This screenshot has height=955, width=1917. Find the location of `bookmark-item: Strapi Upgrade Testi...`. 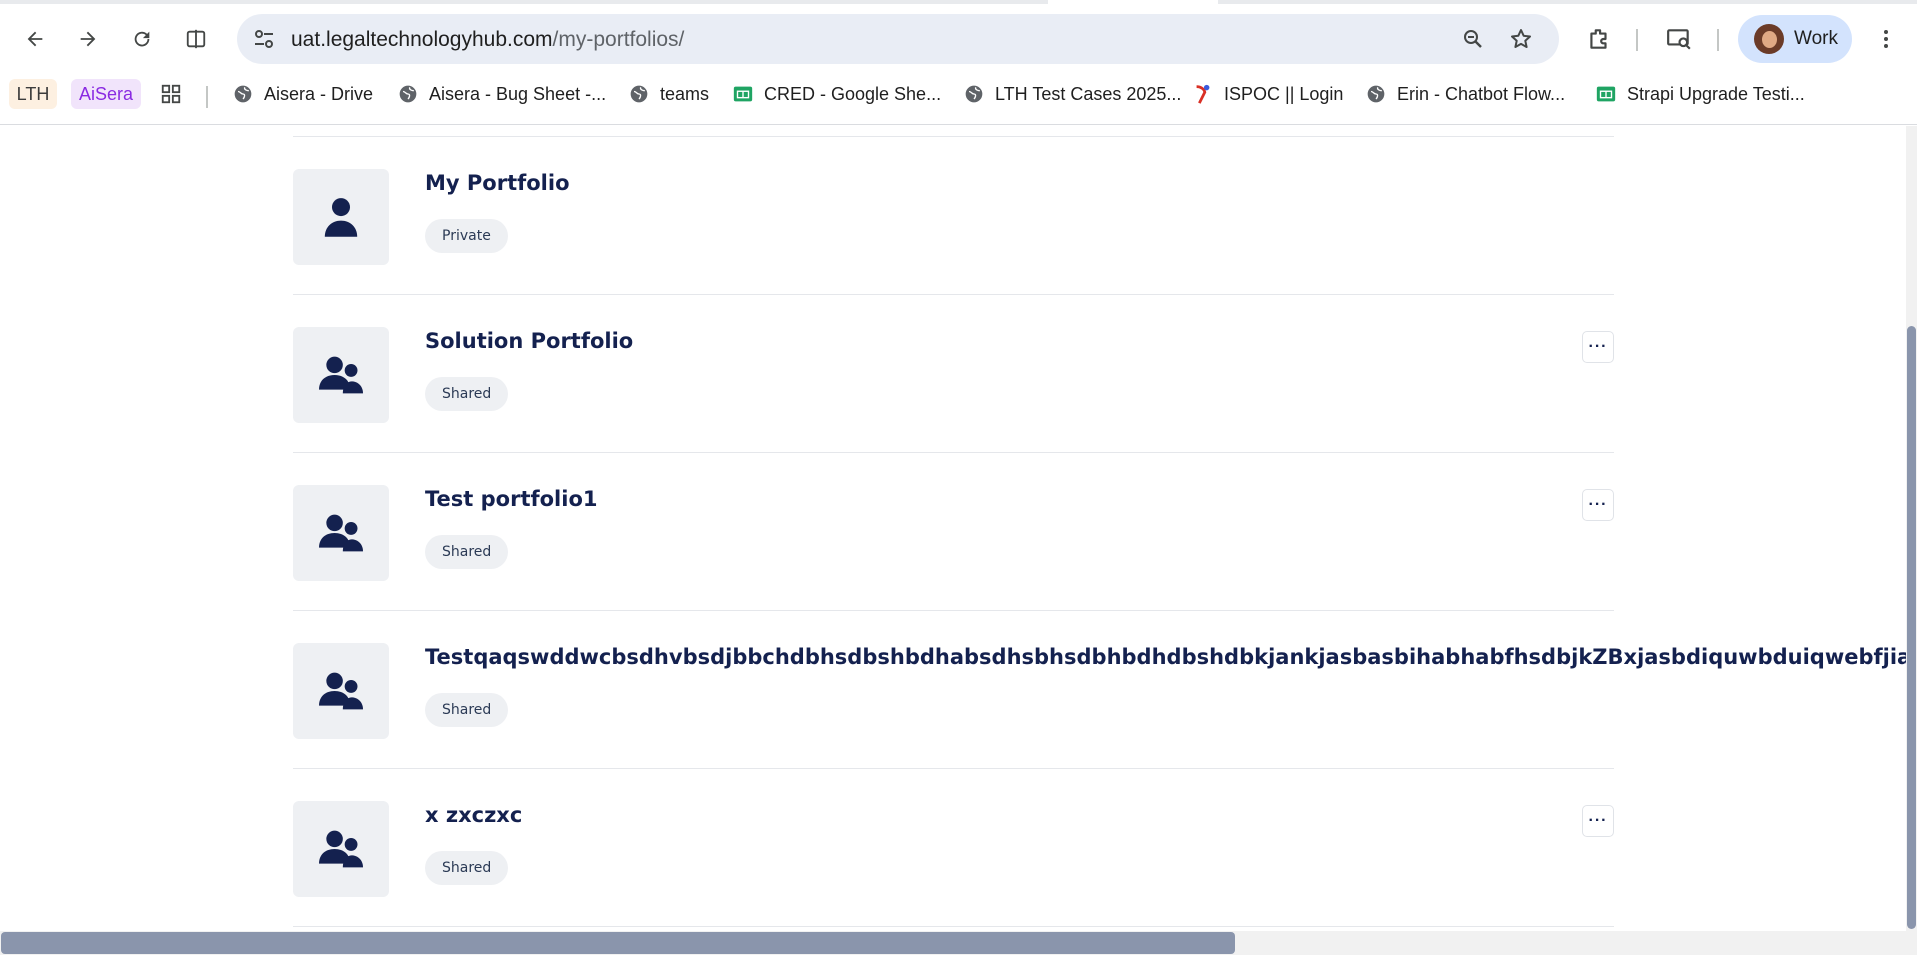

bookmark-item: Strapi Upgrade Testi... is located at coordinates (1700, 94).